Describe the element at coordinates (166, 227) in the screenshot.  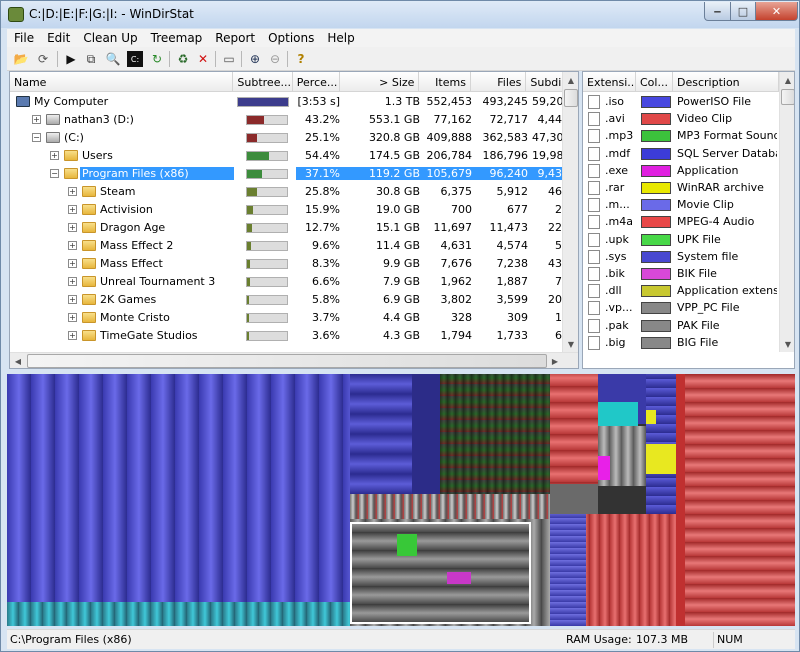
I see `tree-item-name: Dragon Age` at that location.